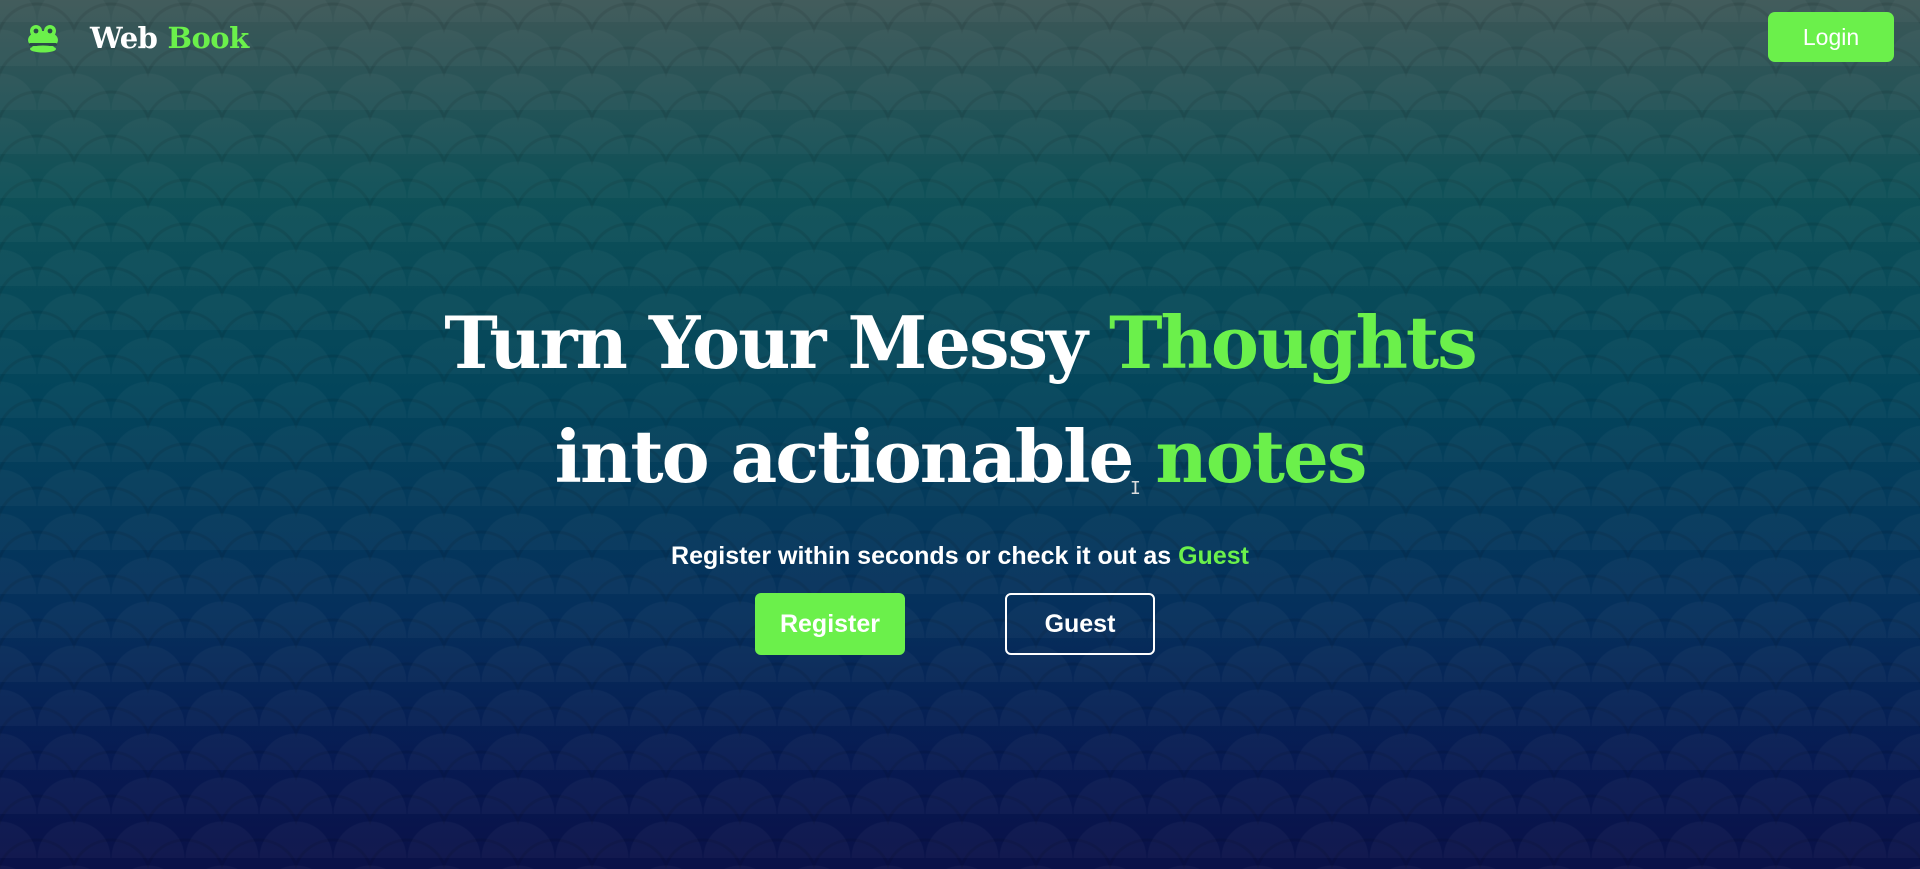  Describe the element at coordinates (830, 624) in the screenshot. I see `register-button: Register` at that location.